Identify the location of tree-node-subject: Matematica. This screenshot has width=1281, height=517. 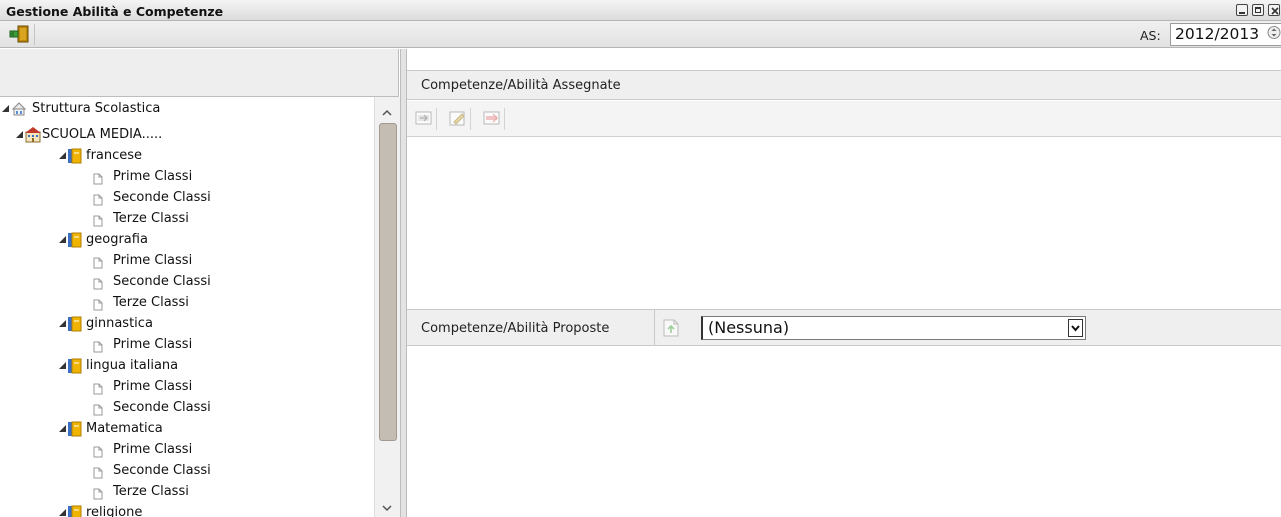
(185, 428).